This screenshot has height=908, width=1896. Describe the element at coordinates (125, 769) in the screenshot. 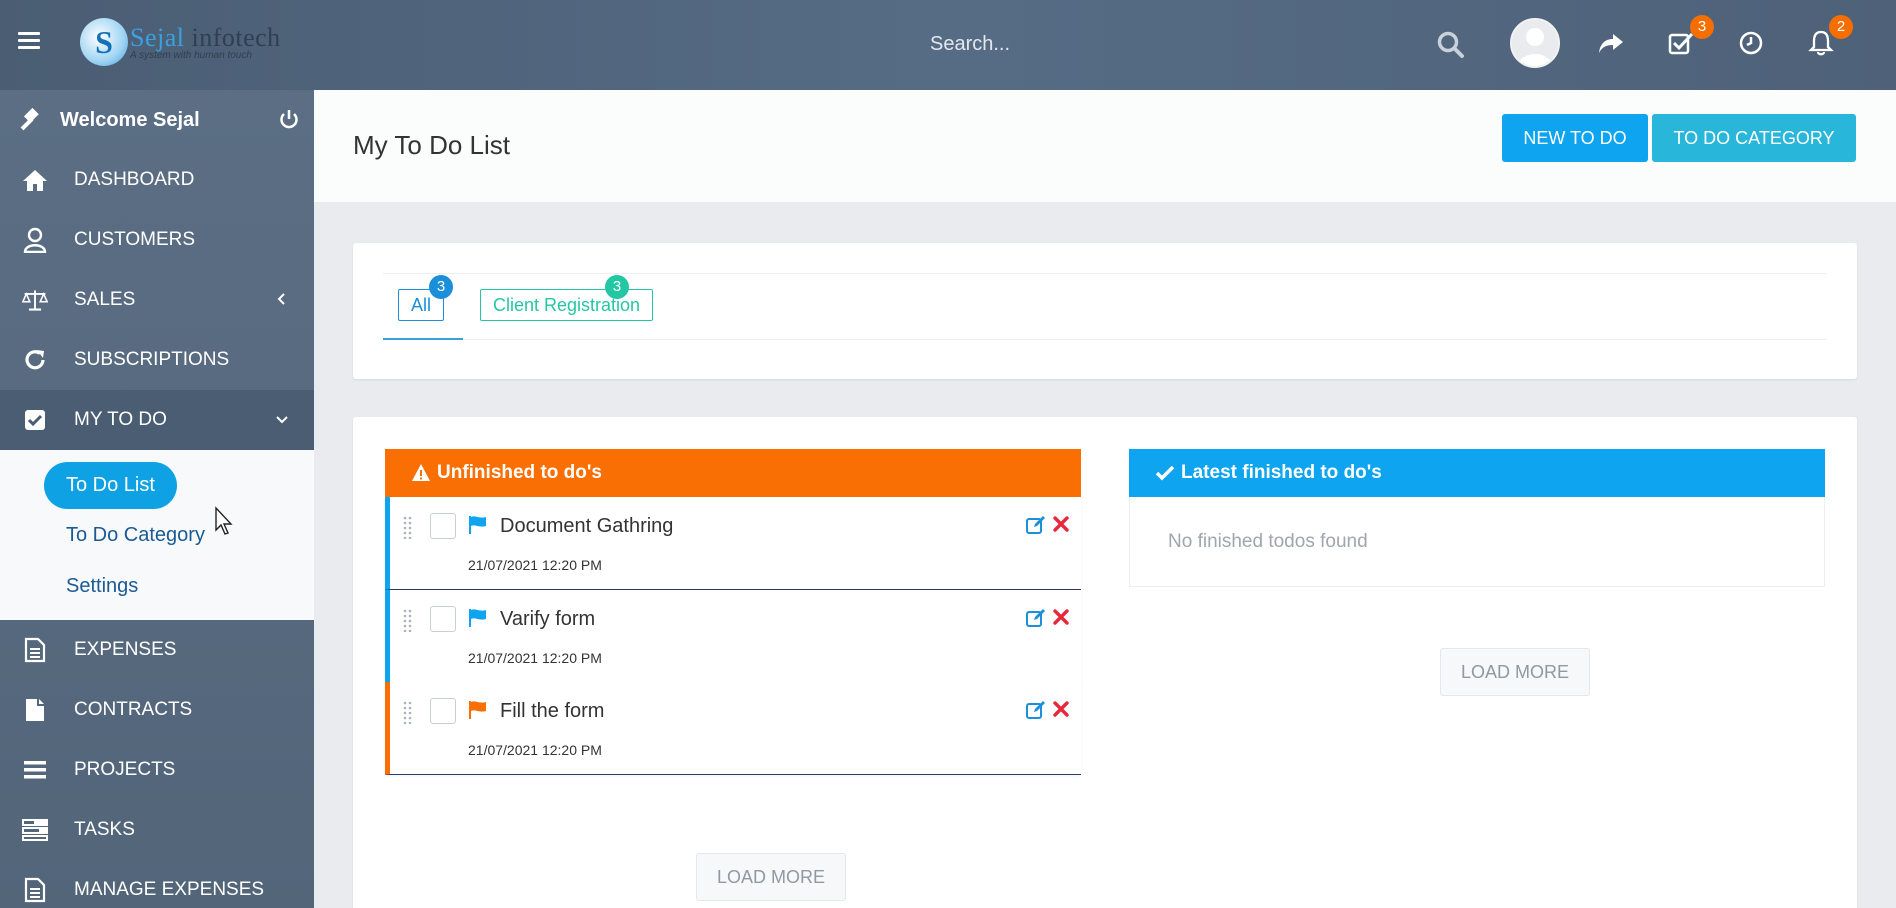

I see `sidebar-item-label: PROJECTS` at that location.